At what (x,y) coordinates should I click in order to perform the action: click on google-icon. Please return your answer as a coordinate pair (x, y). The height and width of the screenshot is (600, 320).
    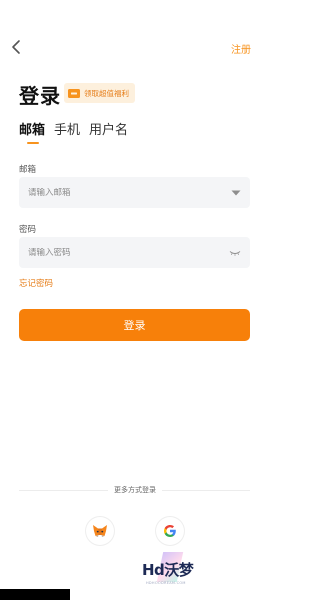
    Looking at the image, I should click on (170, 531).